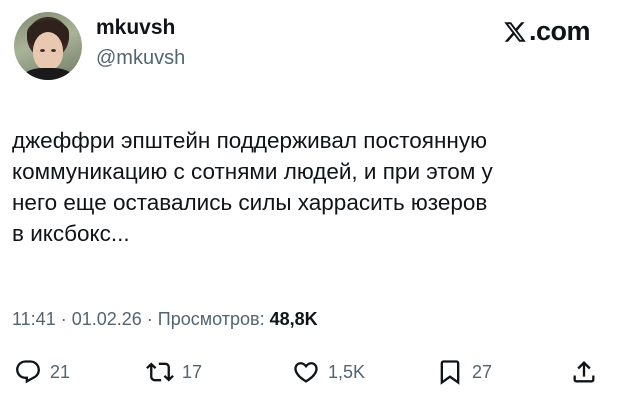  Describe the element at coordinates (306, 372) in the screenshot. I see `heart-icon` at that location.